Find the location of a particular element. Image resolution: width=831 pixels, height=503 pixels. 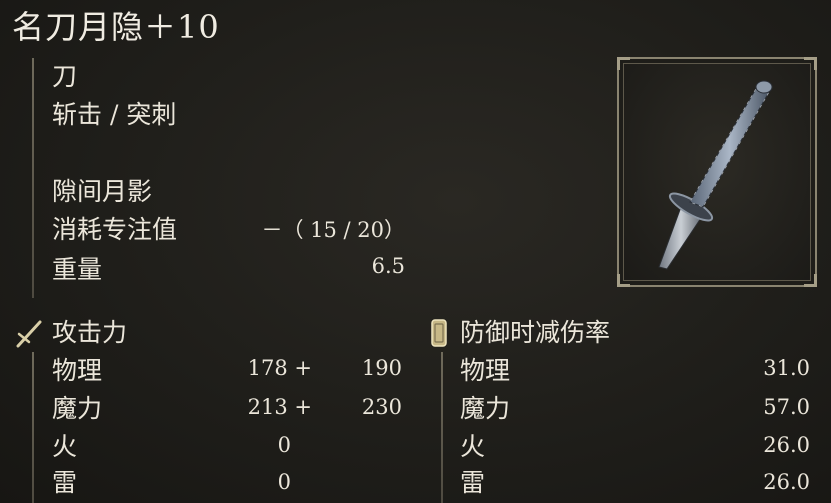

weapon-type: 刀 is located at coordinates (65, 76).